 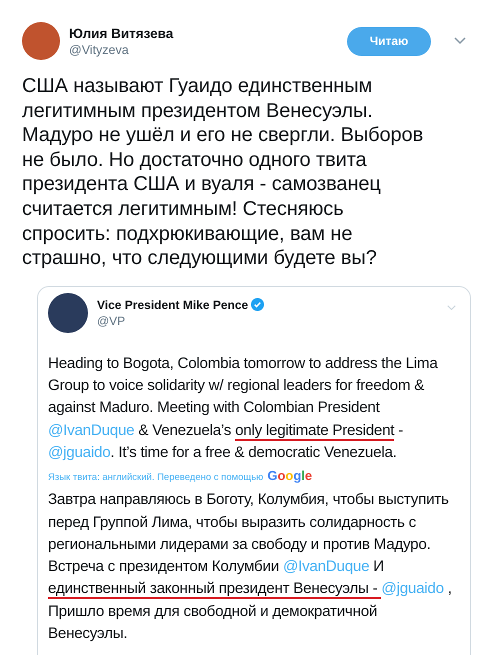 What do you see at coordinates (68, 312) in the screenshot?
I see `avatar` at bounding box center [68, 312].